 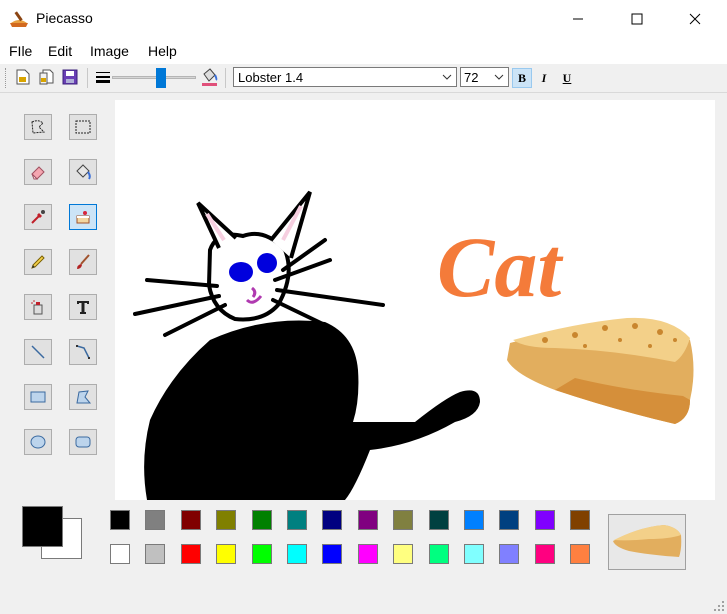 What do you see at coordinates (23, 77) in the screenshot?
I see `new-file-button` at bounding box center [23, 77].